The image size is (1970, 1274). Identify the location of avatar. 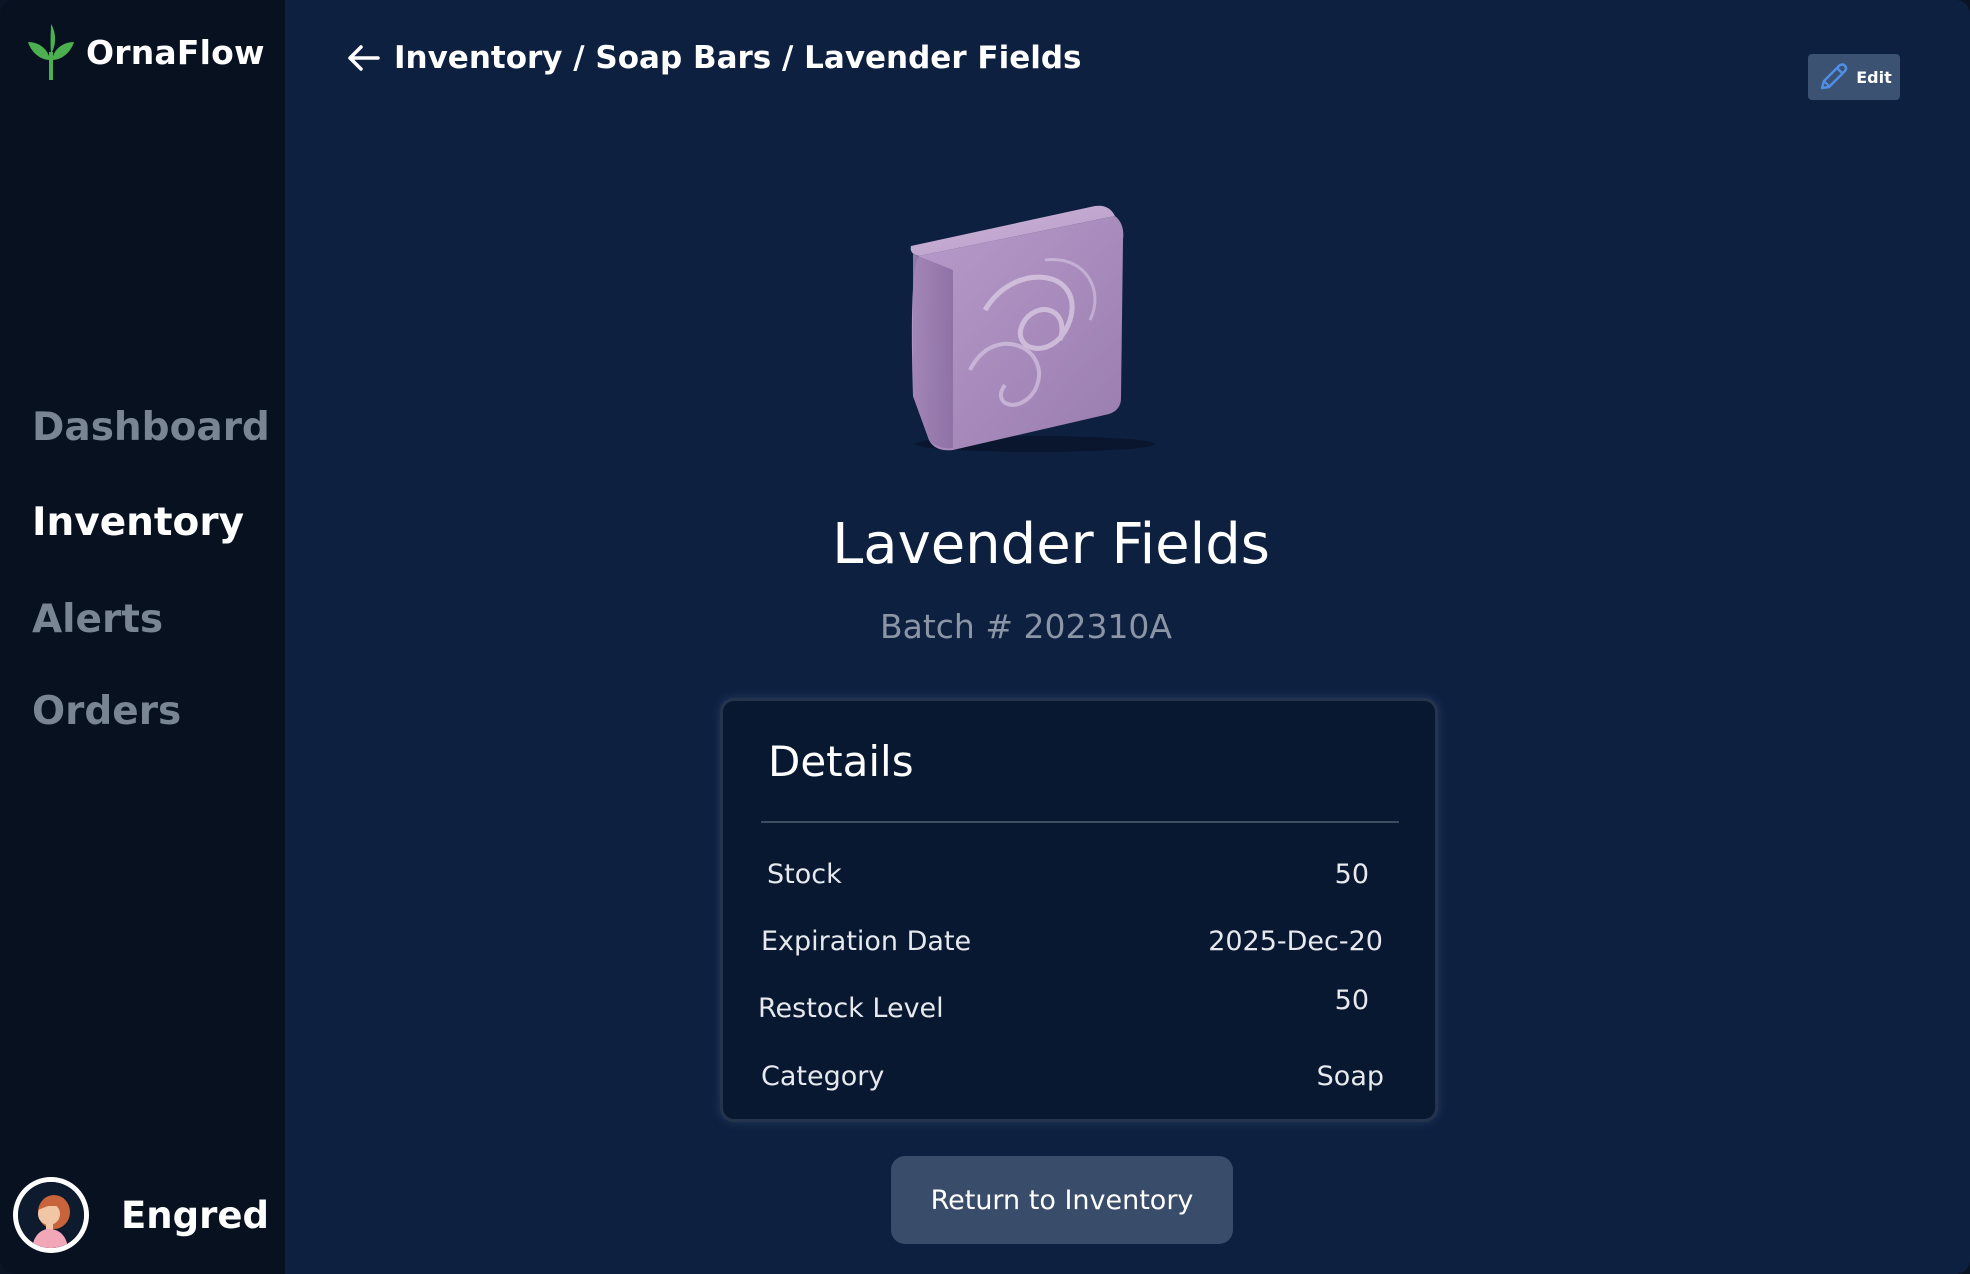
(51, 1215).